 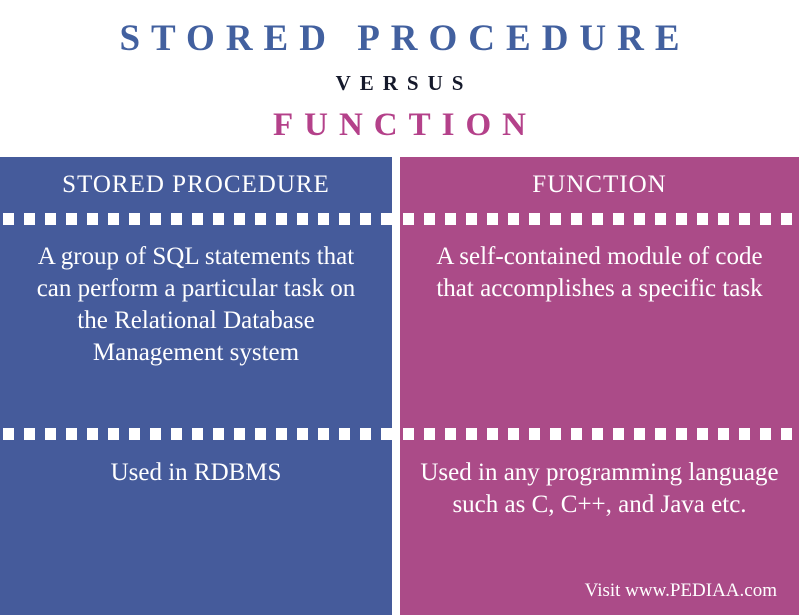 What do you see at coordinates (680, 591) in the screenshot?
I see `footer-visit-text: Visit www.PEDIAA.com` at bounding box center [680, 591].